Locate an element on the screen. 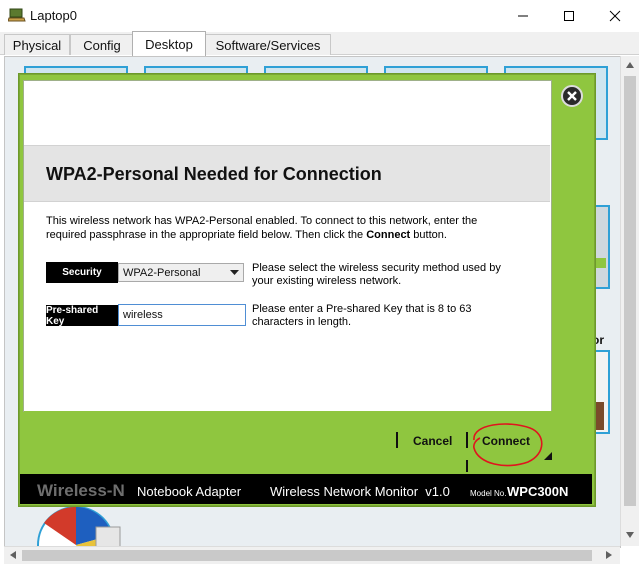 This screenshot has width=639, height=570. window-title: Laptop0 is located at coordinates (53, 15).